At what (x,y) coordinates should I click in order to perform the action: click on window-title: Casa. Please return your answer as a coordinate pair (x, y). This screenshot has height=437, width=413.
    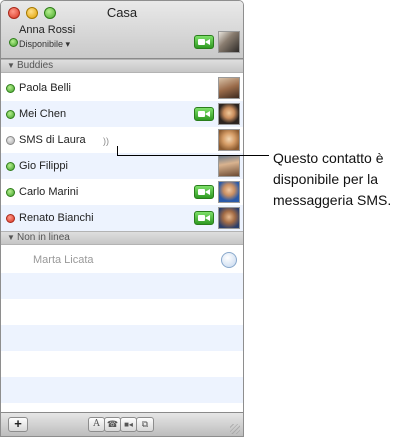
    Looking at the image, I should click on (122, 12).